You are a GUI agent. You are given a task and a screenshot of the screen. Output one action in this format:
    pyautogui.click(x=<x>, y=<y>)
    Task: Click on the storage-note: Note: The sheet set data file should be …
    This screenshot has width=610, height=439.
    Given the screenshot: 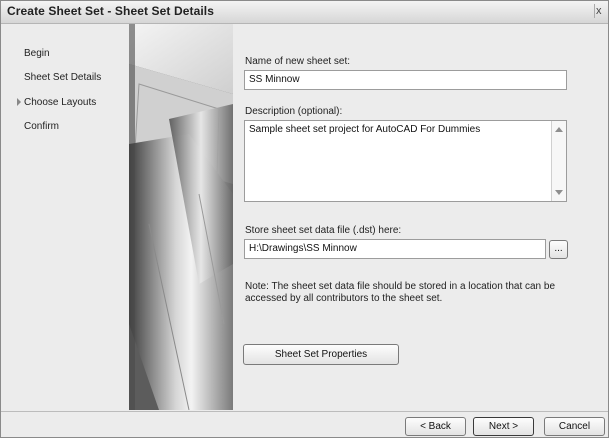 What is the action you would take?
    pyautogui.click(x=400, y=292)
    